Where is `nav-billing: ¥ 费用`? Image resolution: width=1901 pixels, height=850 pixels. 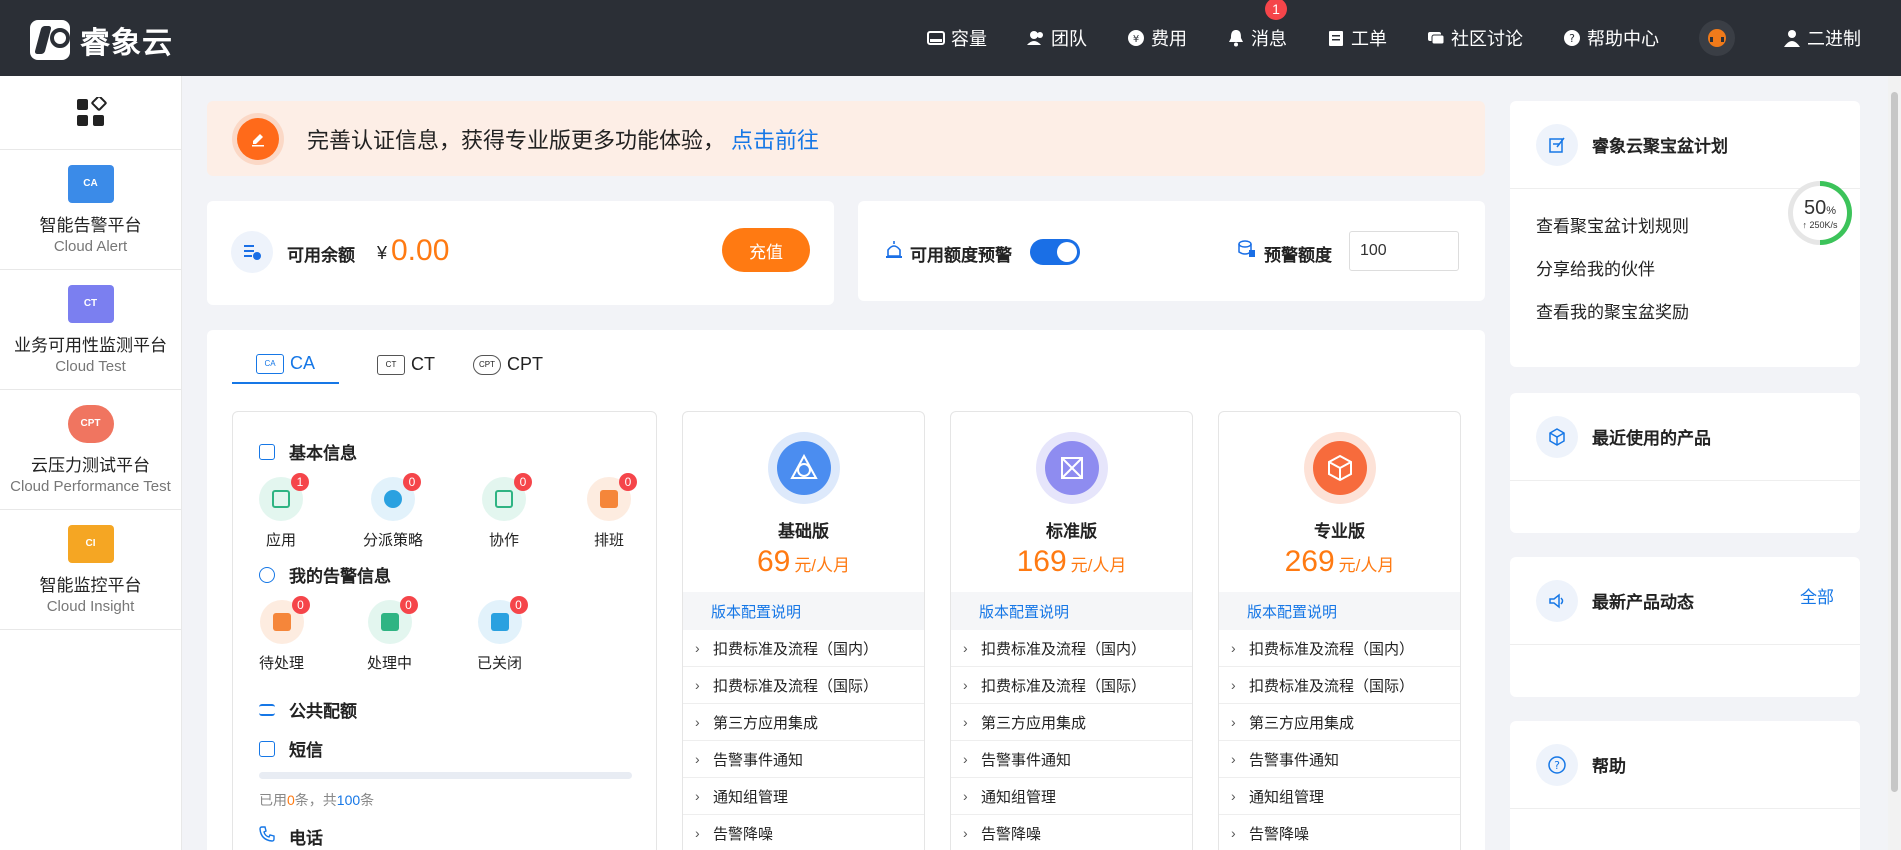 nav-billing: ¥ 费用 is located at coordinates (1157, 38).